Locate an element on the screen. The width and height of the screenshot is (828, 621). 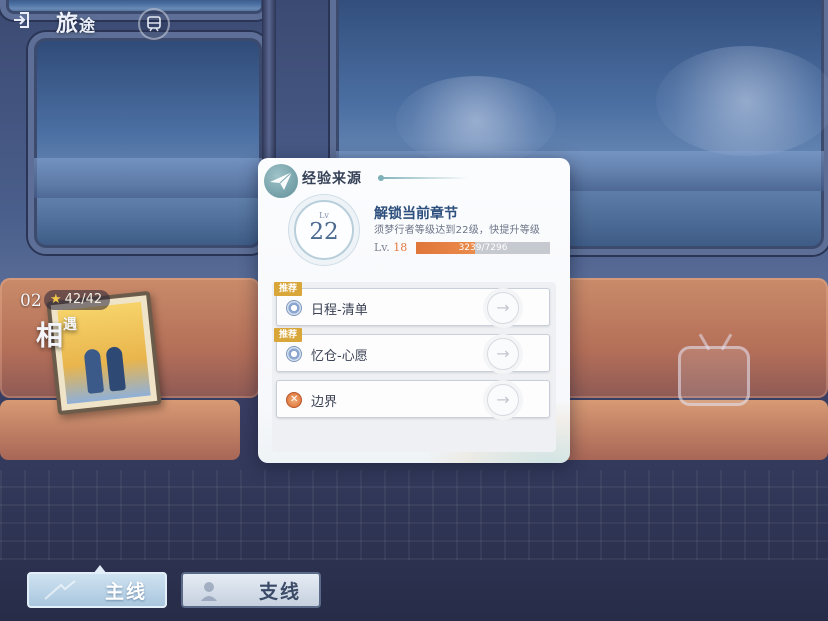
current-level: Lv. 18 is located at coordinates (390, 247).